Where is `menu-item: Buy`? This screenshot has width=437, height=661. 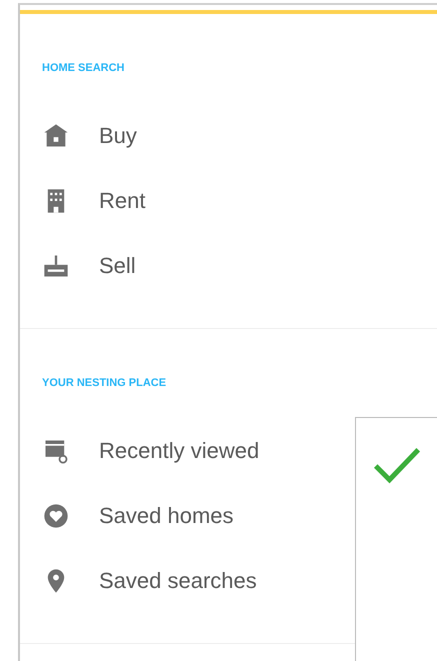
menu-item: Buy is located at coordinates (239, 135).